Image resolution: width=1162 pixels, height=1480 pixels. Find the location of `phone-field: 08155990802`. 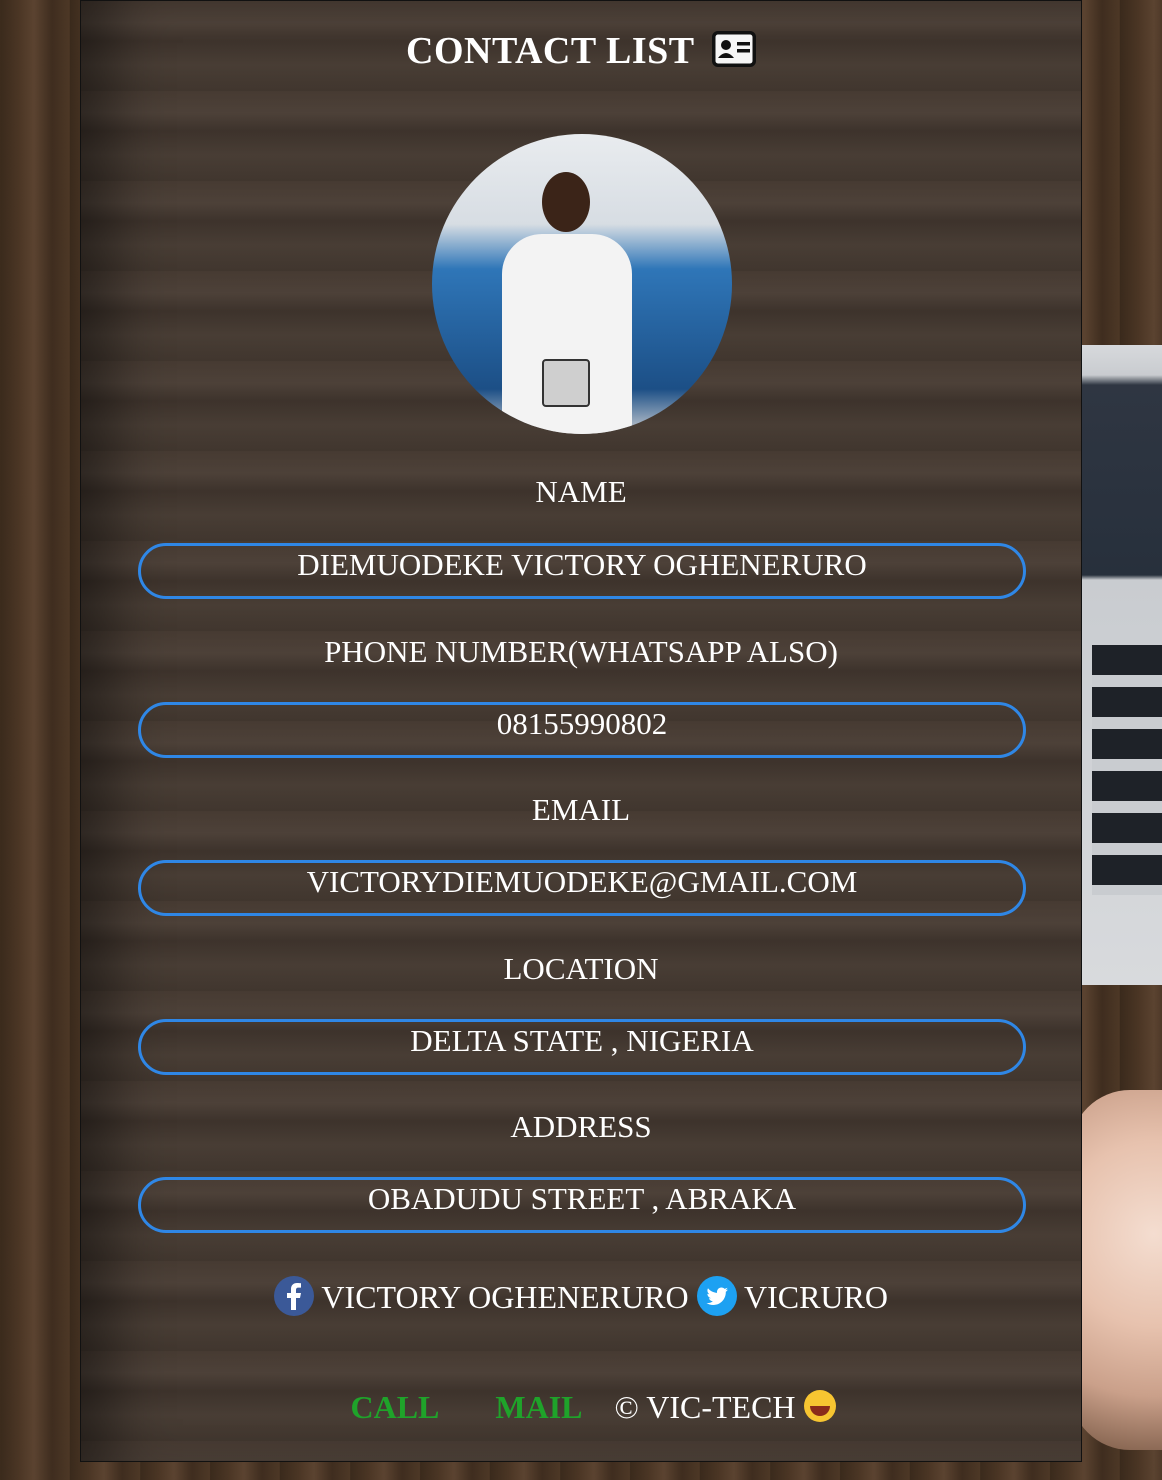

phone-field: 08155990802 is located at coordinates (582, 730).